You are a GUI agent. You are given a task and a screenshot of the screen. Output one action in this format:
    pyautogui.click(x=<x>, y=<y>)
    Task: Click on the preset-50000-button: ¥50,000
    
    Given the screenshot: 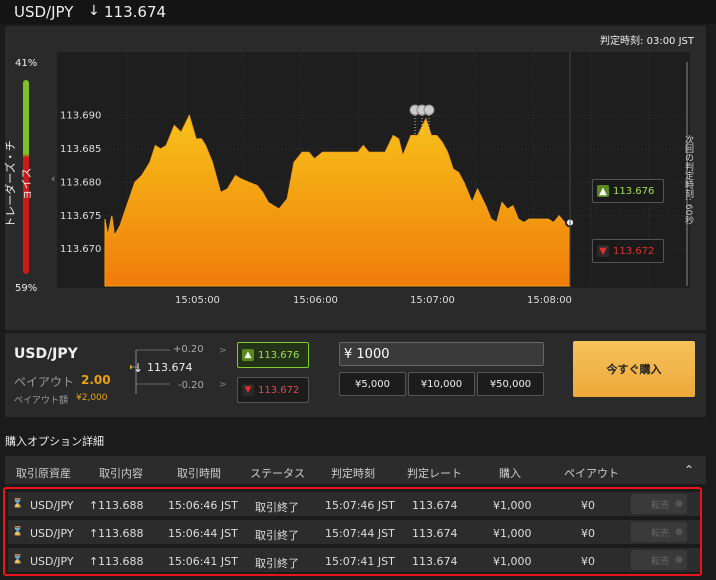 What is the action you would take?
    pyautogui.click(x=510, y=384)
    